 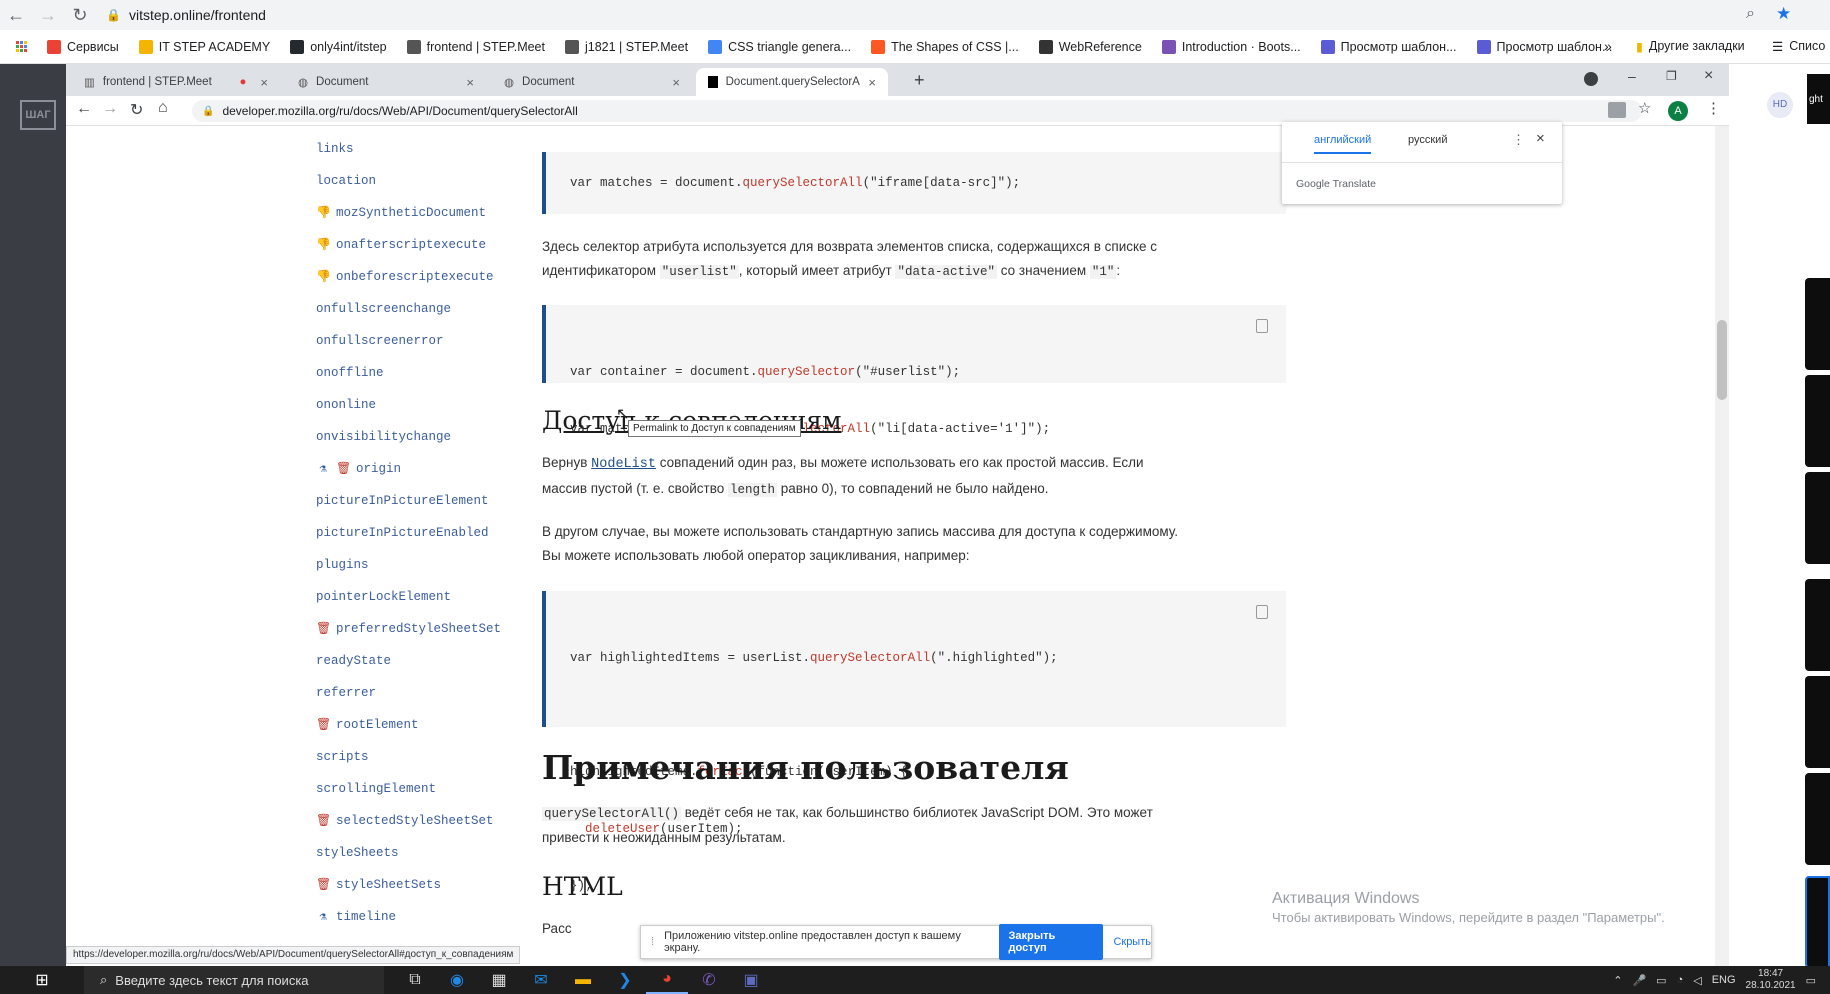 I want to click on sidebar-item: 👎 mozSyntheticDocument, so click(x=401, y=213).